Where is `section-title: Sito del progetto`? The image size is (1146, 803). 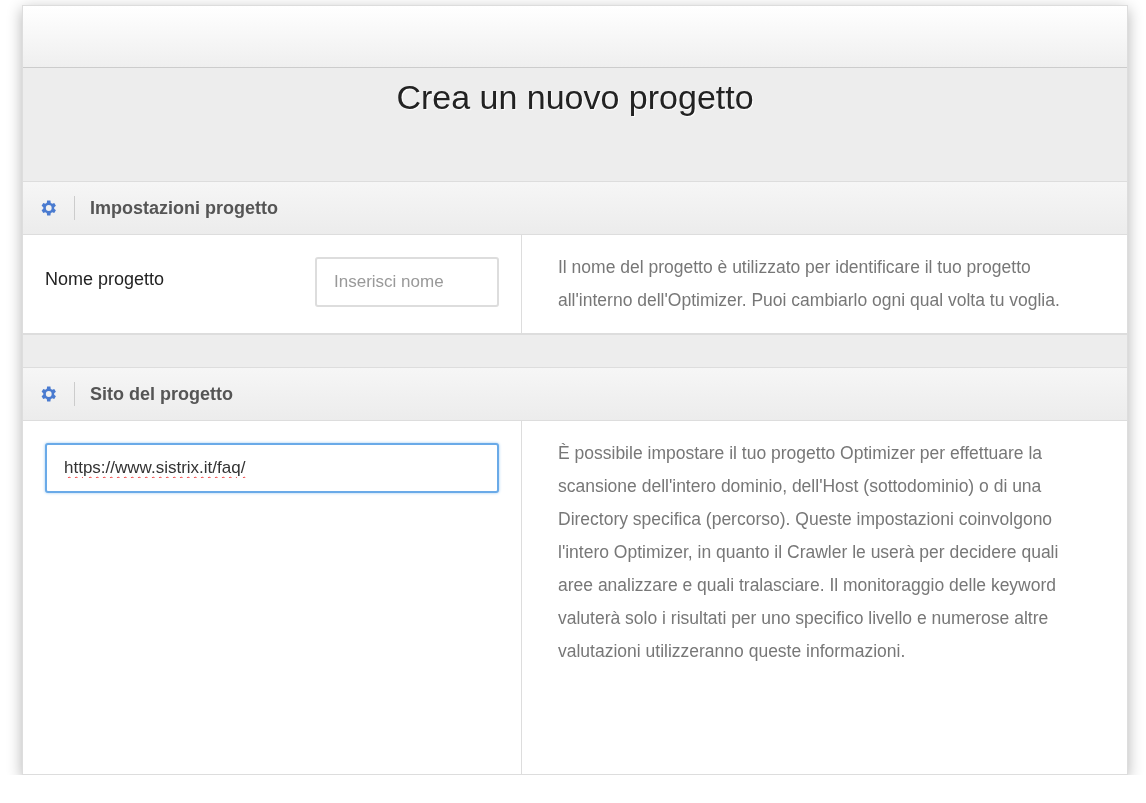
section-title: Sito del progetto is located at coordinates (161, 394).